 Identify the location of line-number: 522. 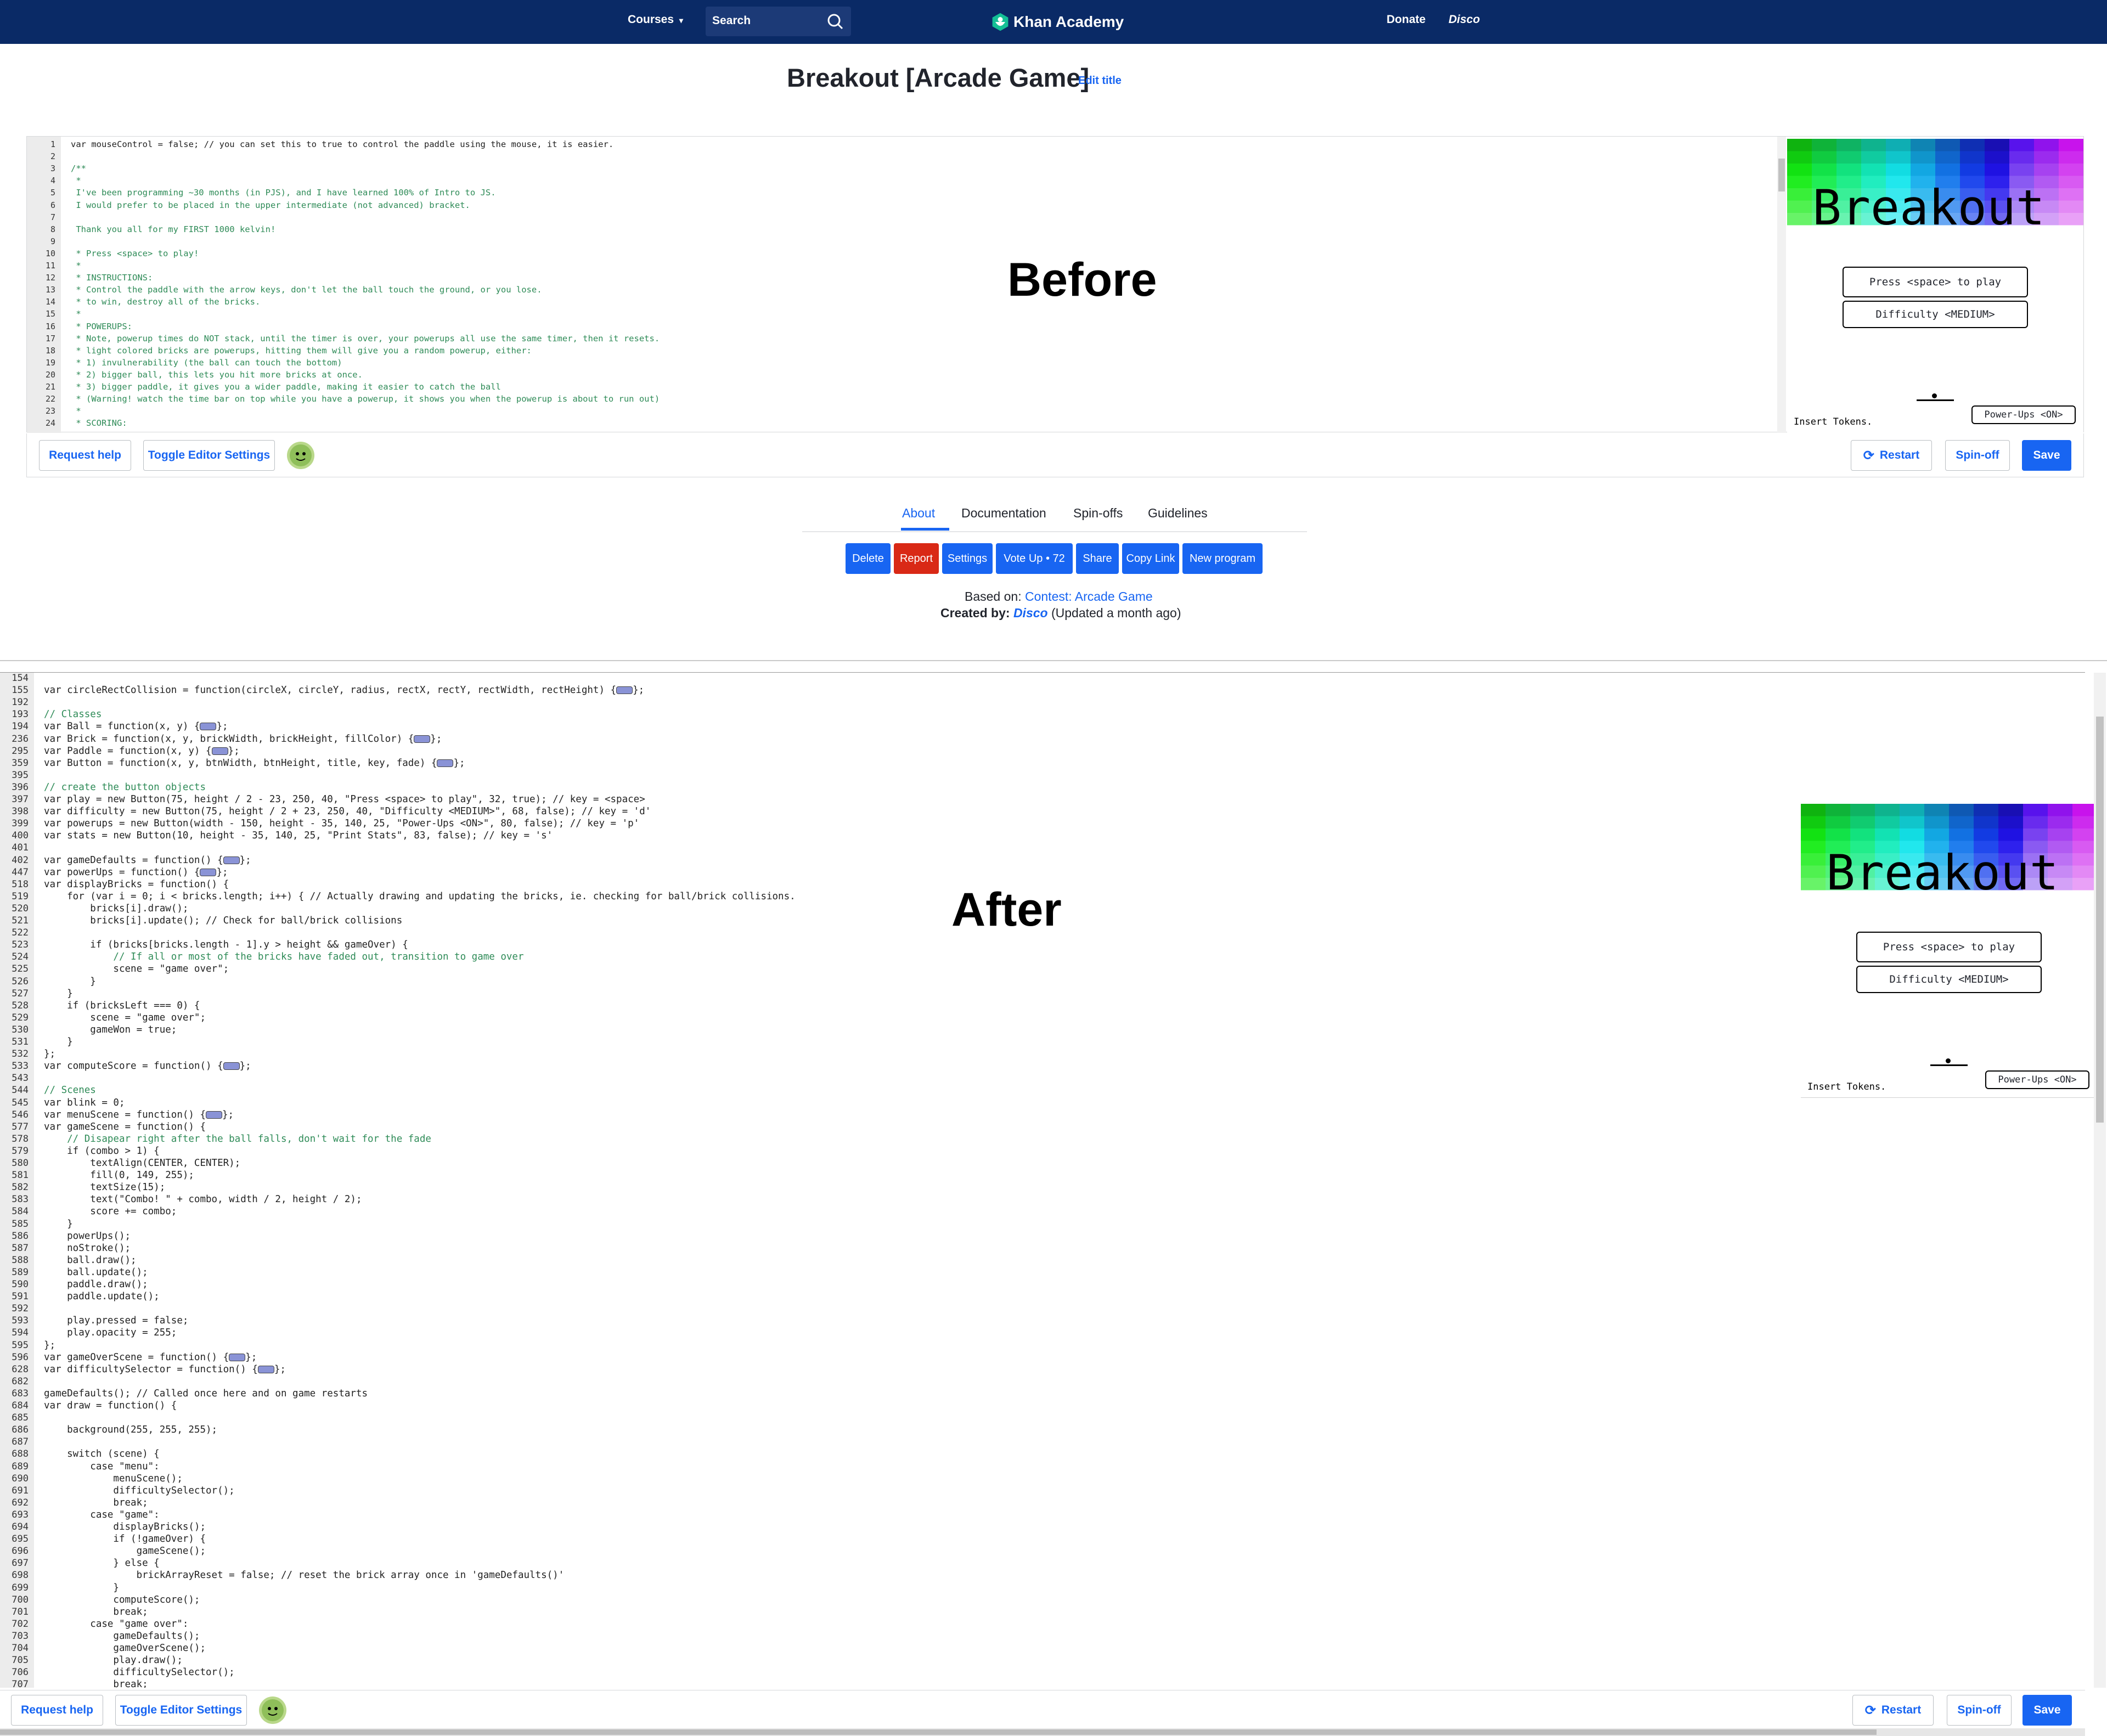
(20, 933).